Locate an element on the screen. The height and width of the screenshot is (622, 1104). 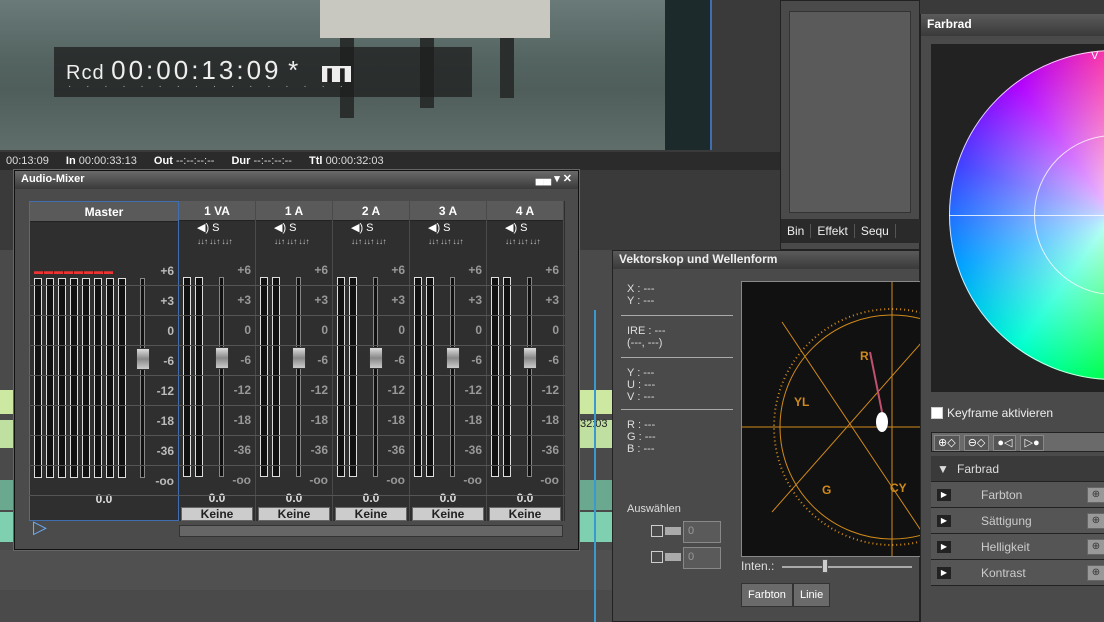
farbton-button: Farbton is located at coordinates (767, 595).